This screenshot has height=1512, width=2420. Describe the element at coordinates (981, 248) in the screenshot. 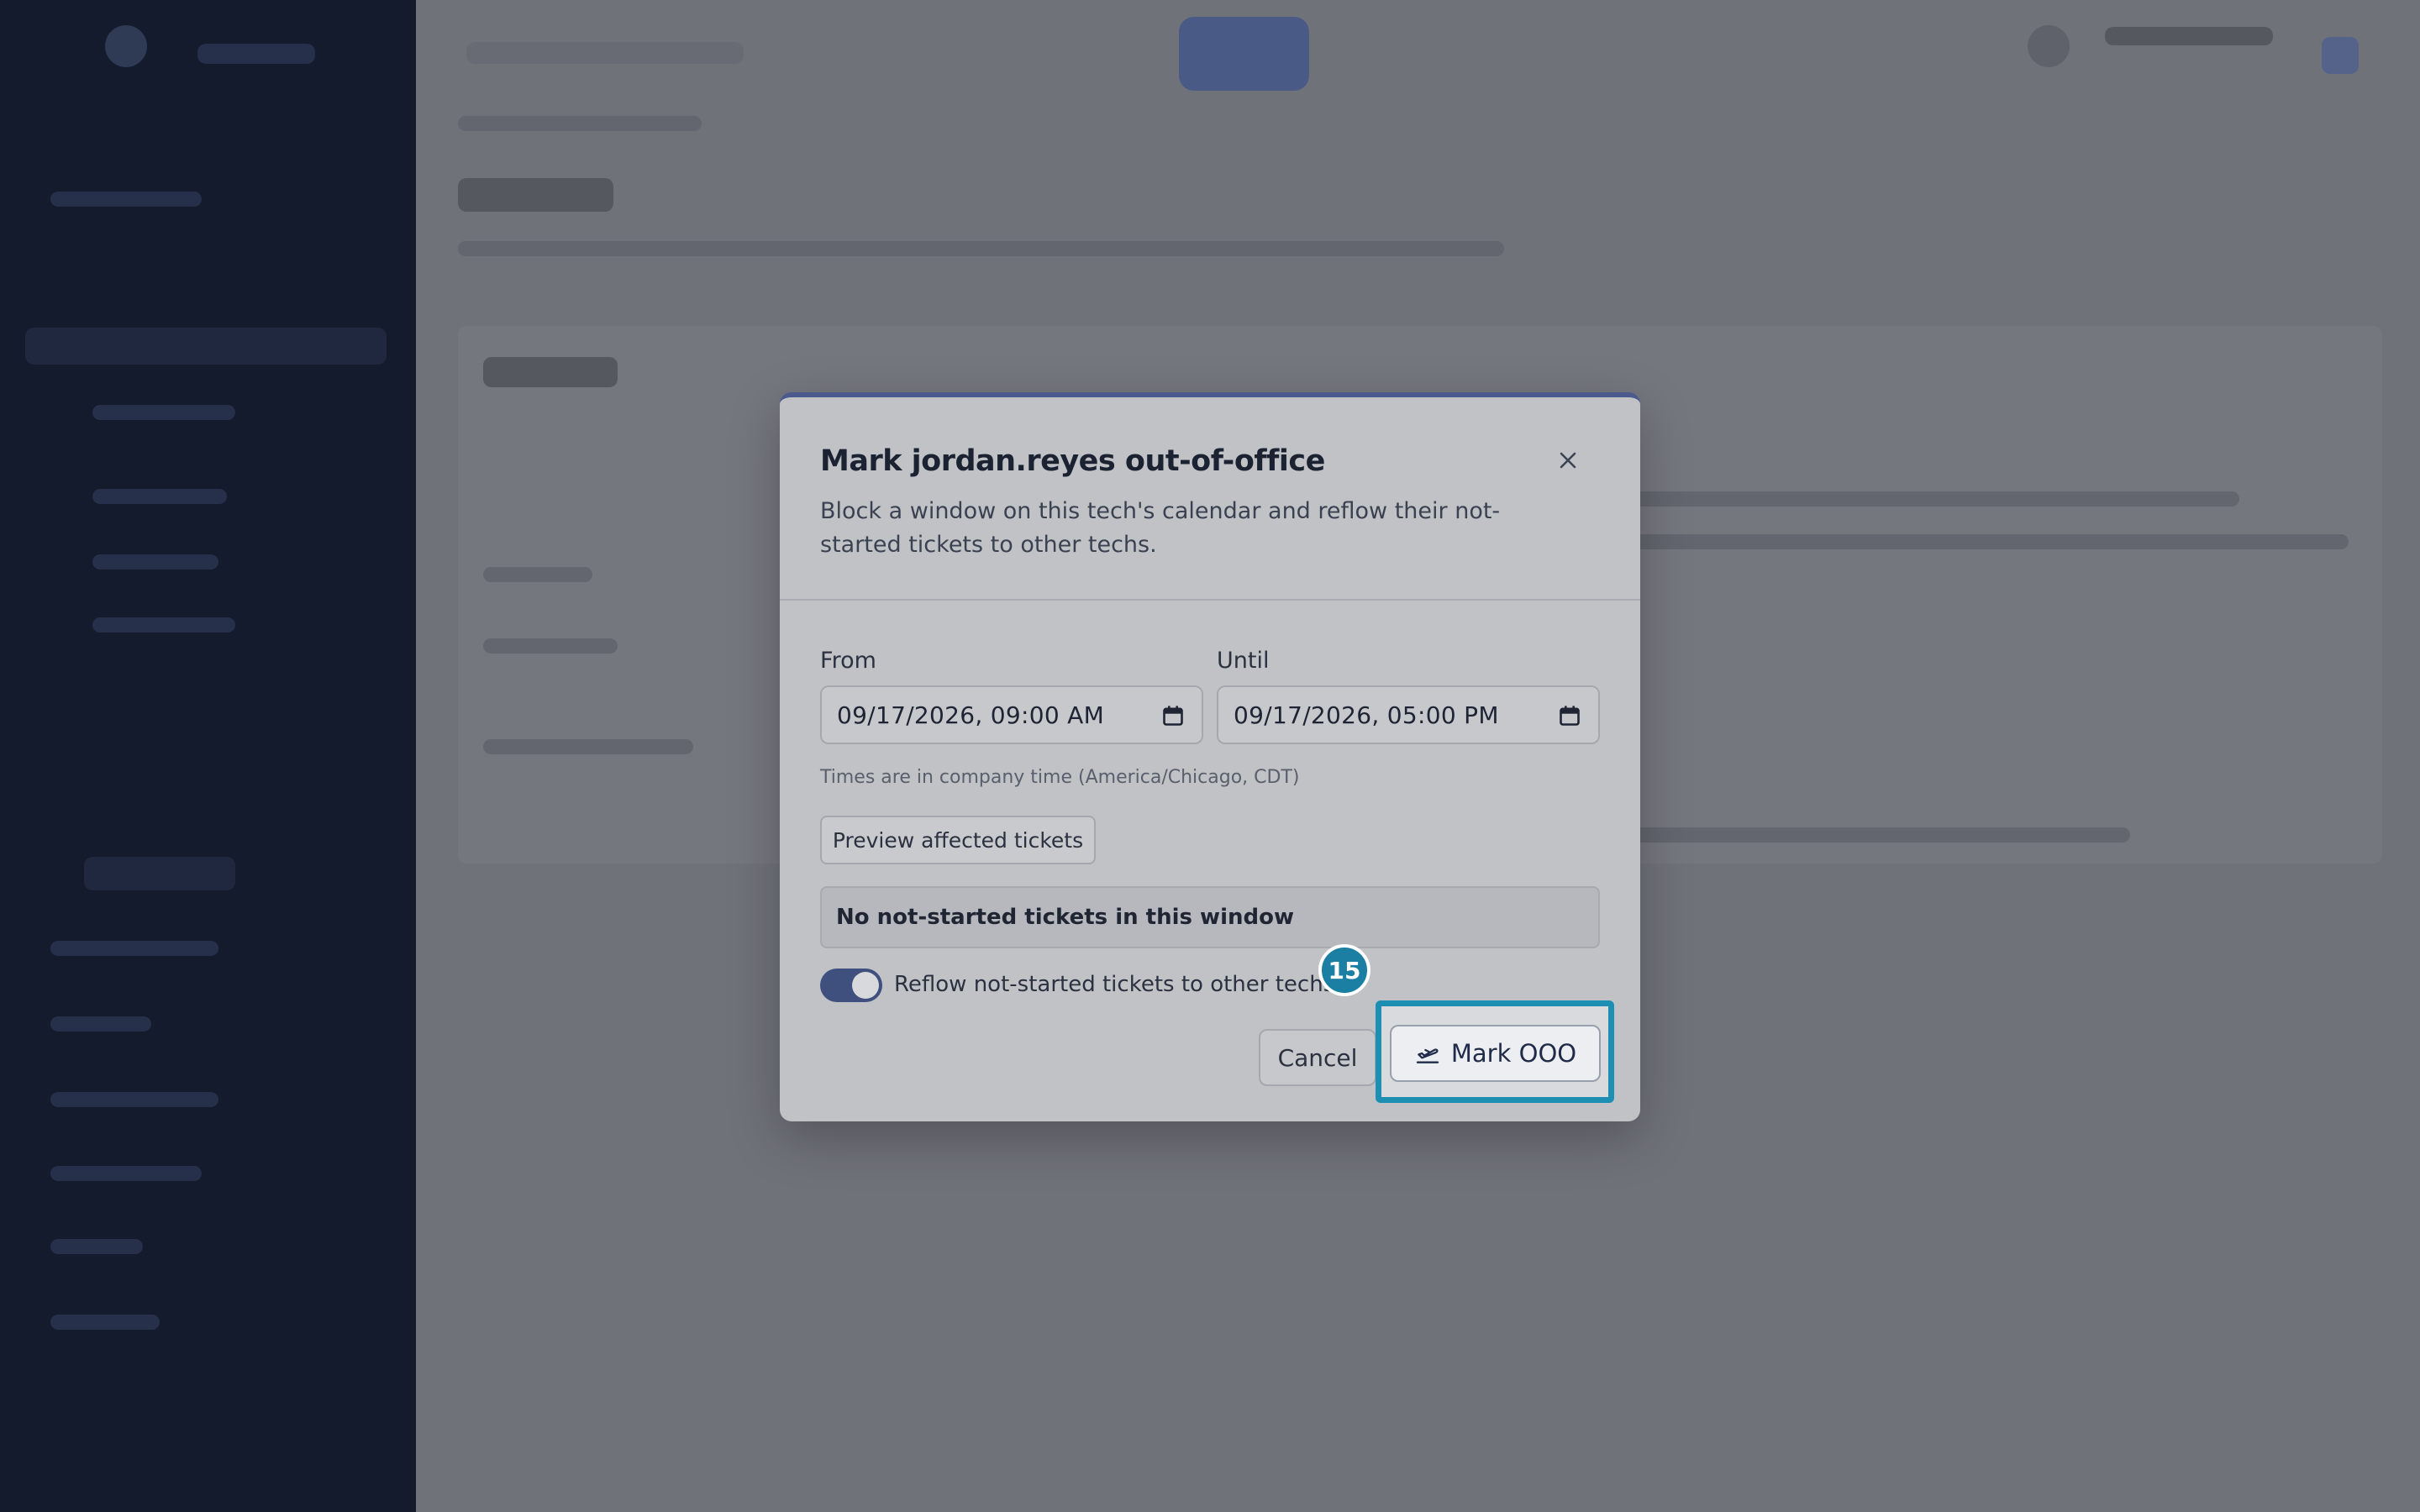

I see `page-subtitle` at that location.